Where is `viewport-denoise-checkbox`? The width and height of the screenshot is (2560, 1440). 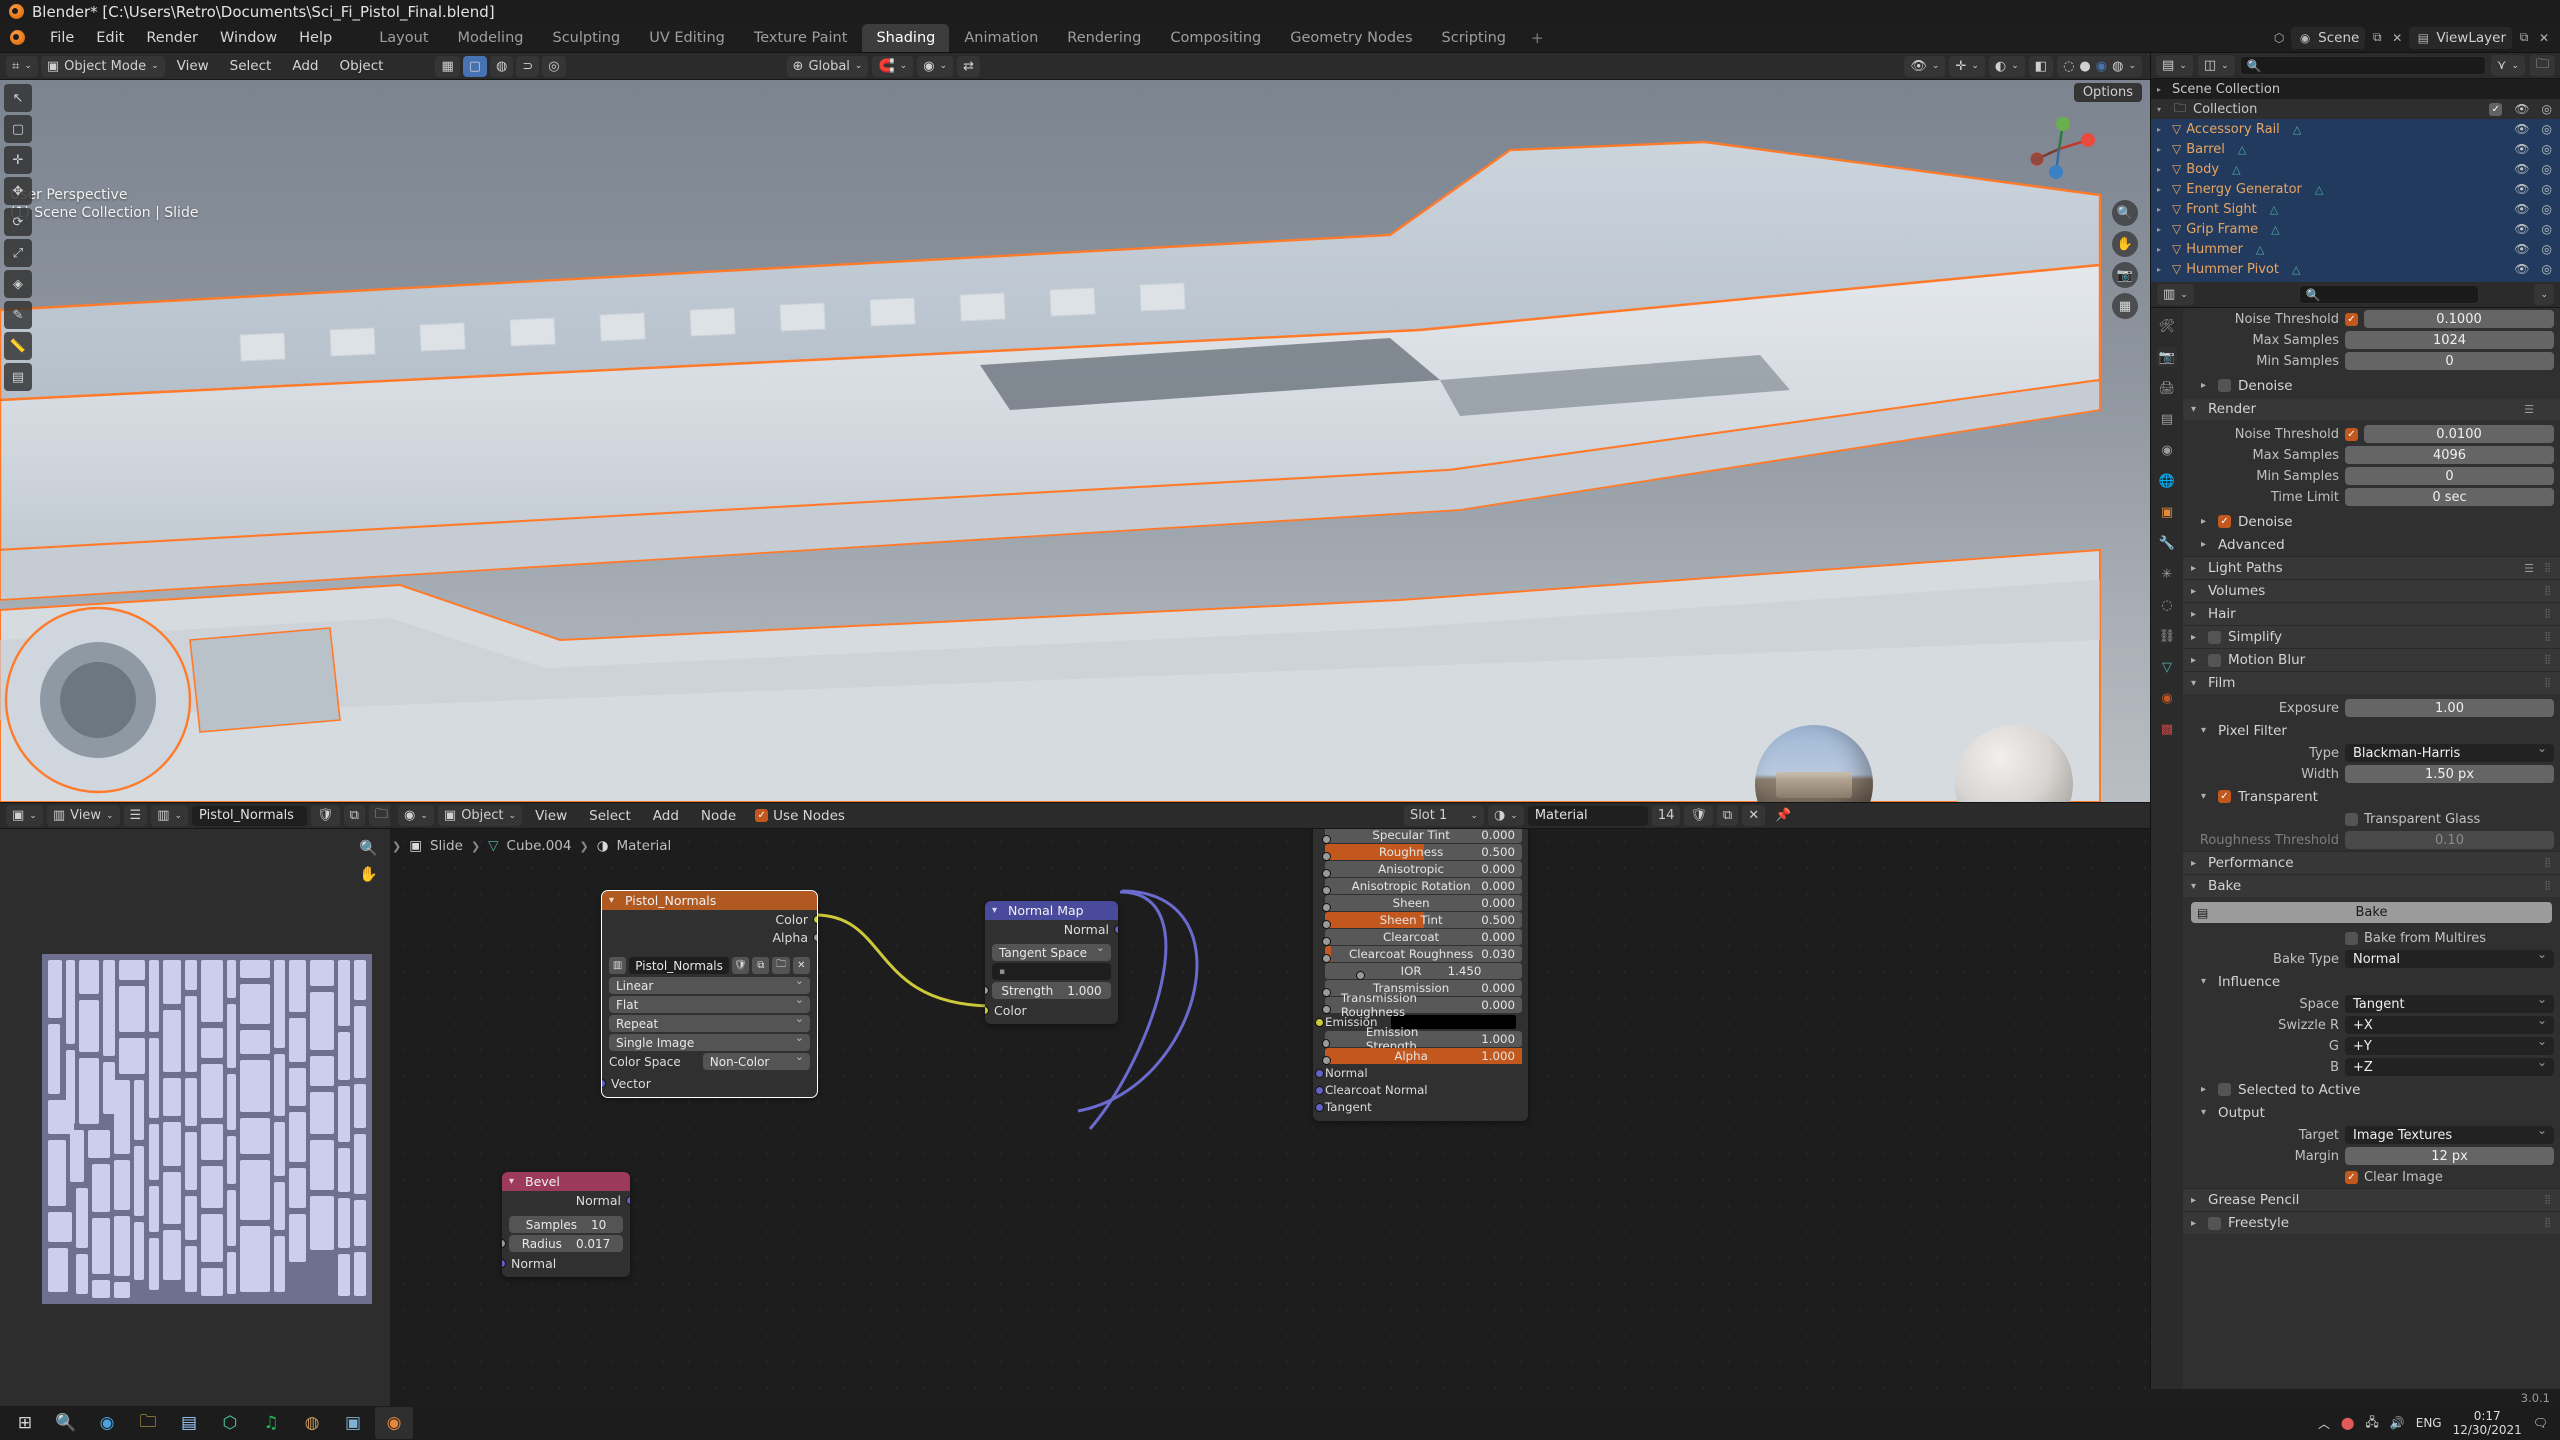 viewport-denoise-checkbox is located at coordinates (2224, 385).